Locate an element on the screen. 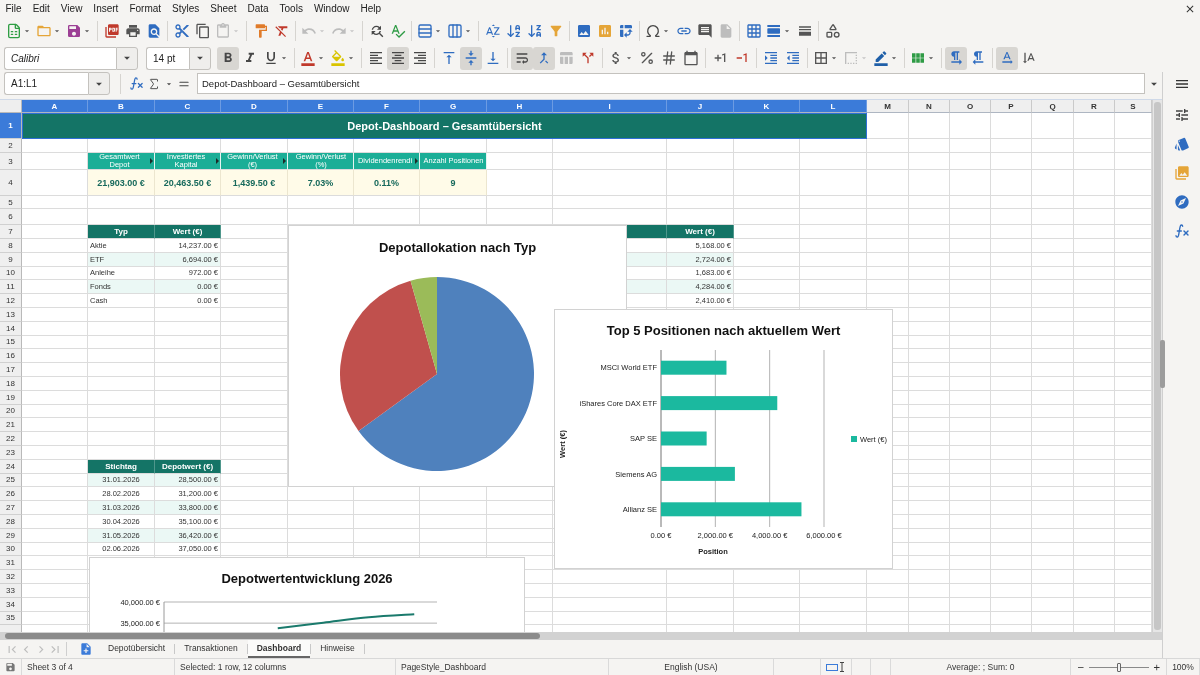  column-header: E is located at coordinates (321, 106).